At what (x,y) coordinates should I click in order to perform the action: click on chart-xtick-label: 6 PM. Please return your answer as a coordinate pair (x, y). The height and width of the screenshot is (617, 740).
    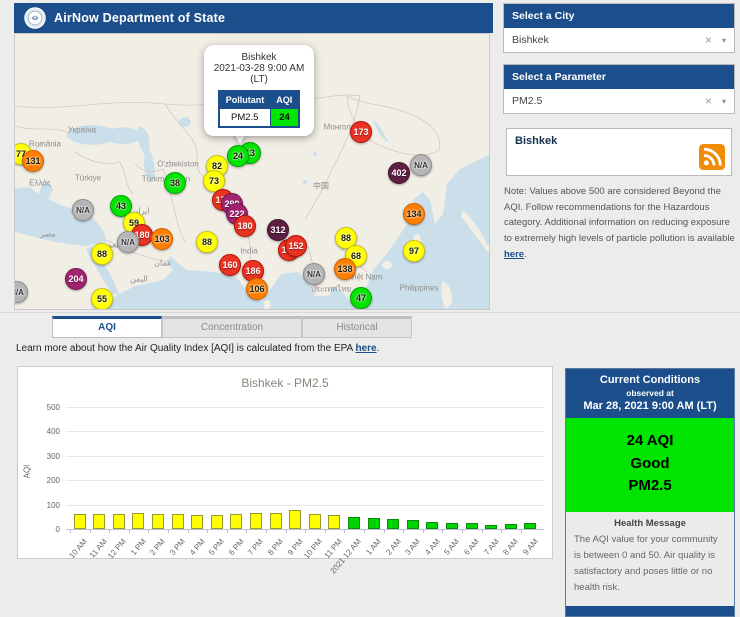
    Looking at the image, I should click on (236, 547).